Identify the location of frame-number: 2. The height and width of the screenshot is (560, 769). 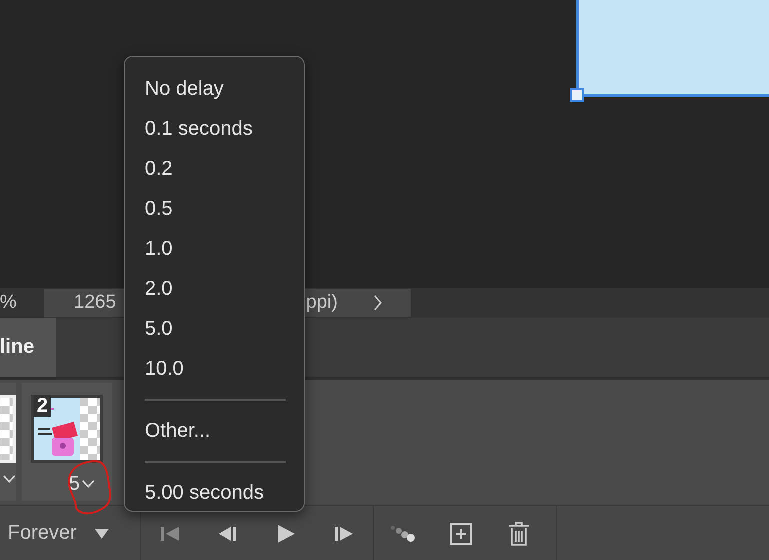
(43, 406).